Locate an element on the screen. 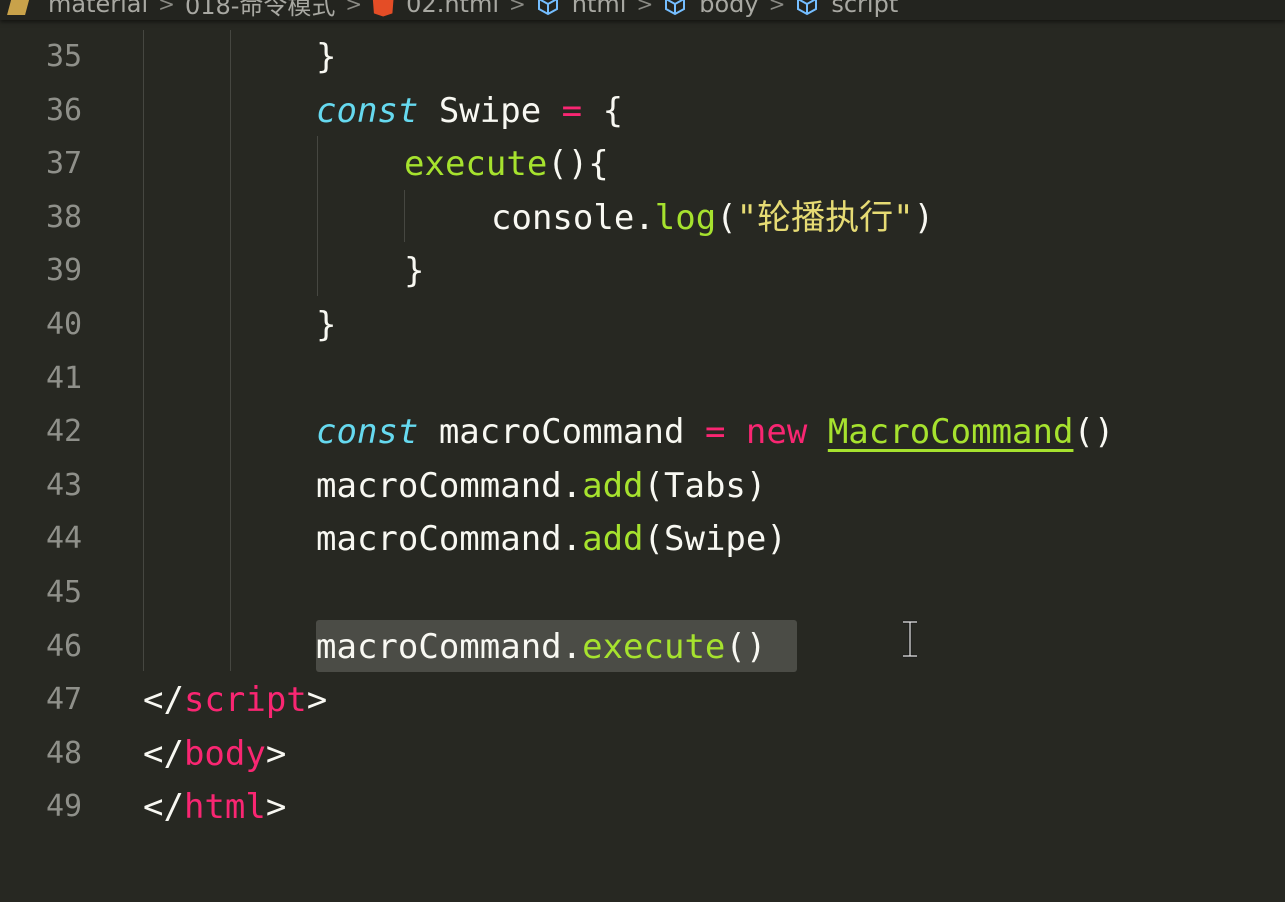 The image size is (1285, 902). code-token: html is located at coordinates (224, 807).